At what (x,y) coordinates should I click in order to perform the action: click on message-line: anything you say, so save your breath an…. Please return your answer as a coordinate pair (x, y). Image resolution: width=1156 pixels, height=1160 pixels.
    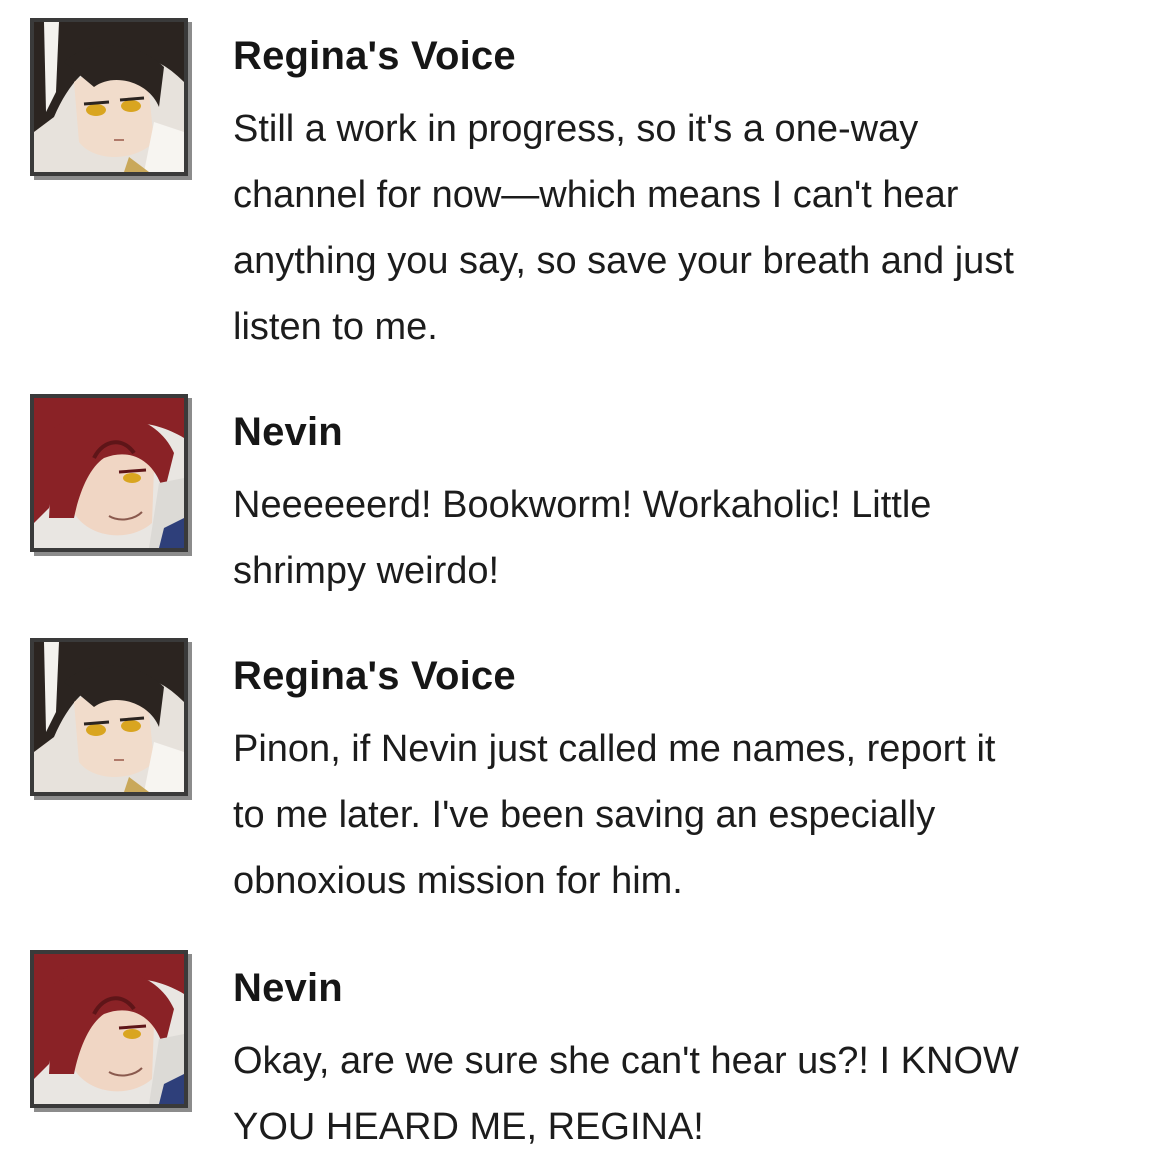
    Looking at the image, I should click on (623, 261).